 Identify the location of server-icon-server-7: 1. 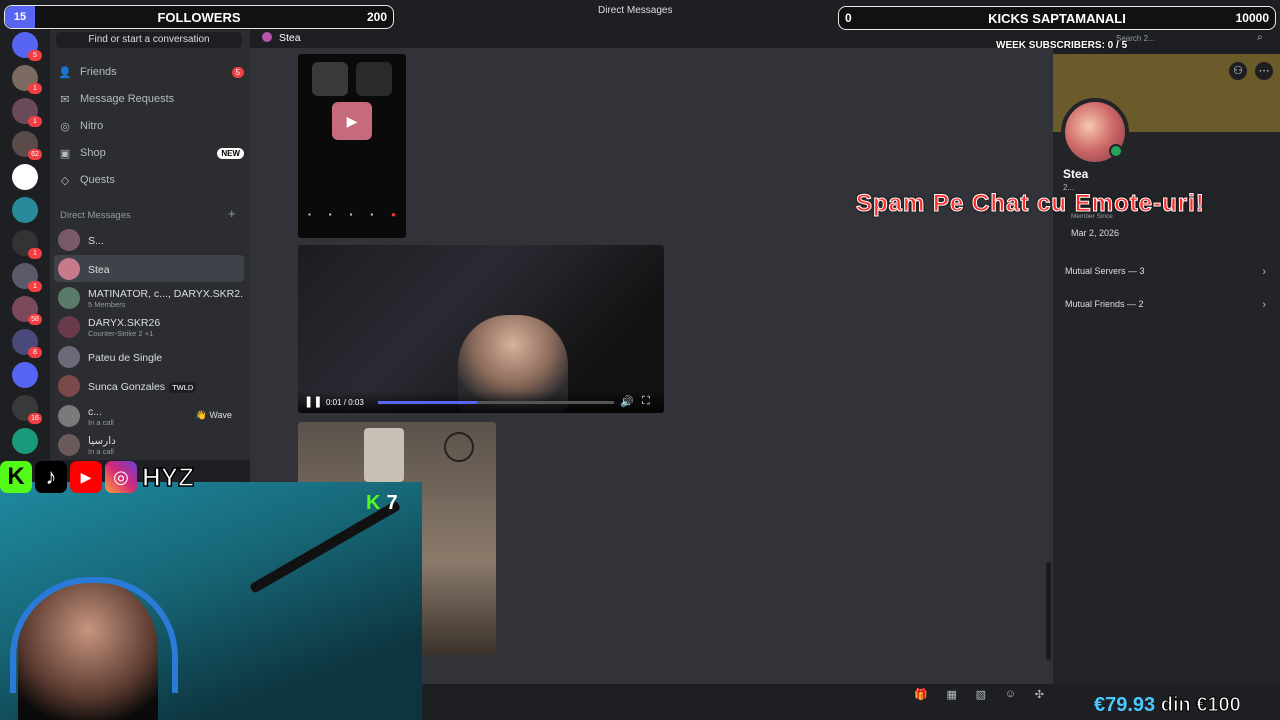
(27, 277).